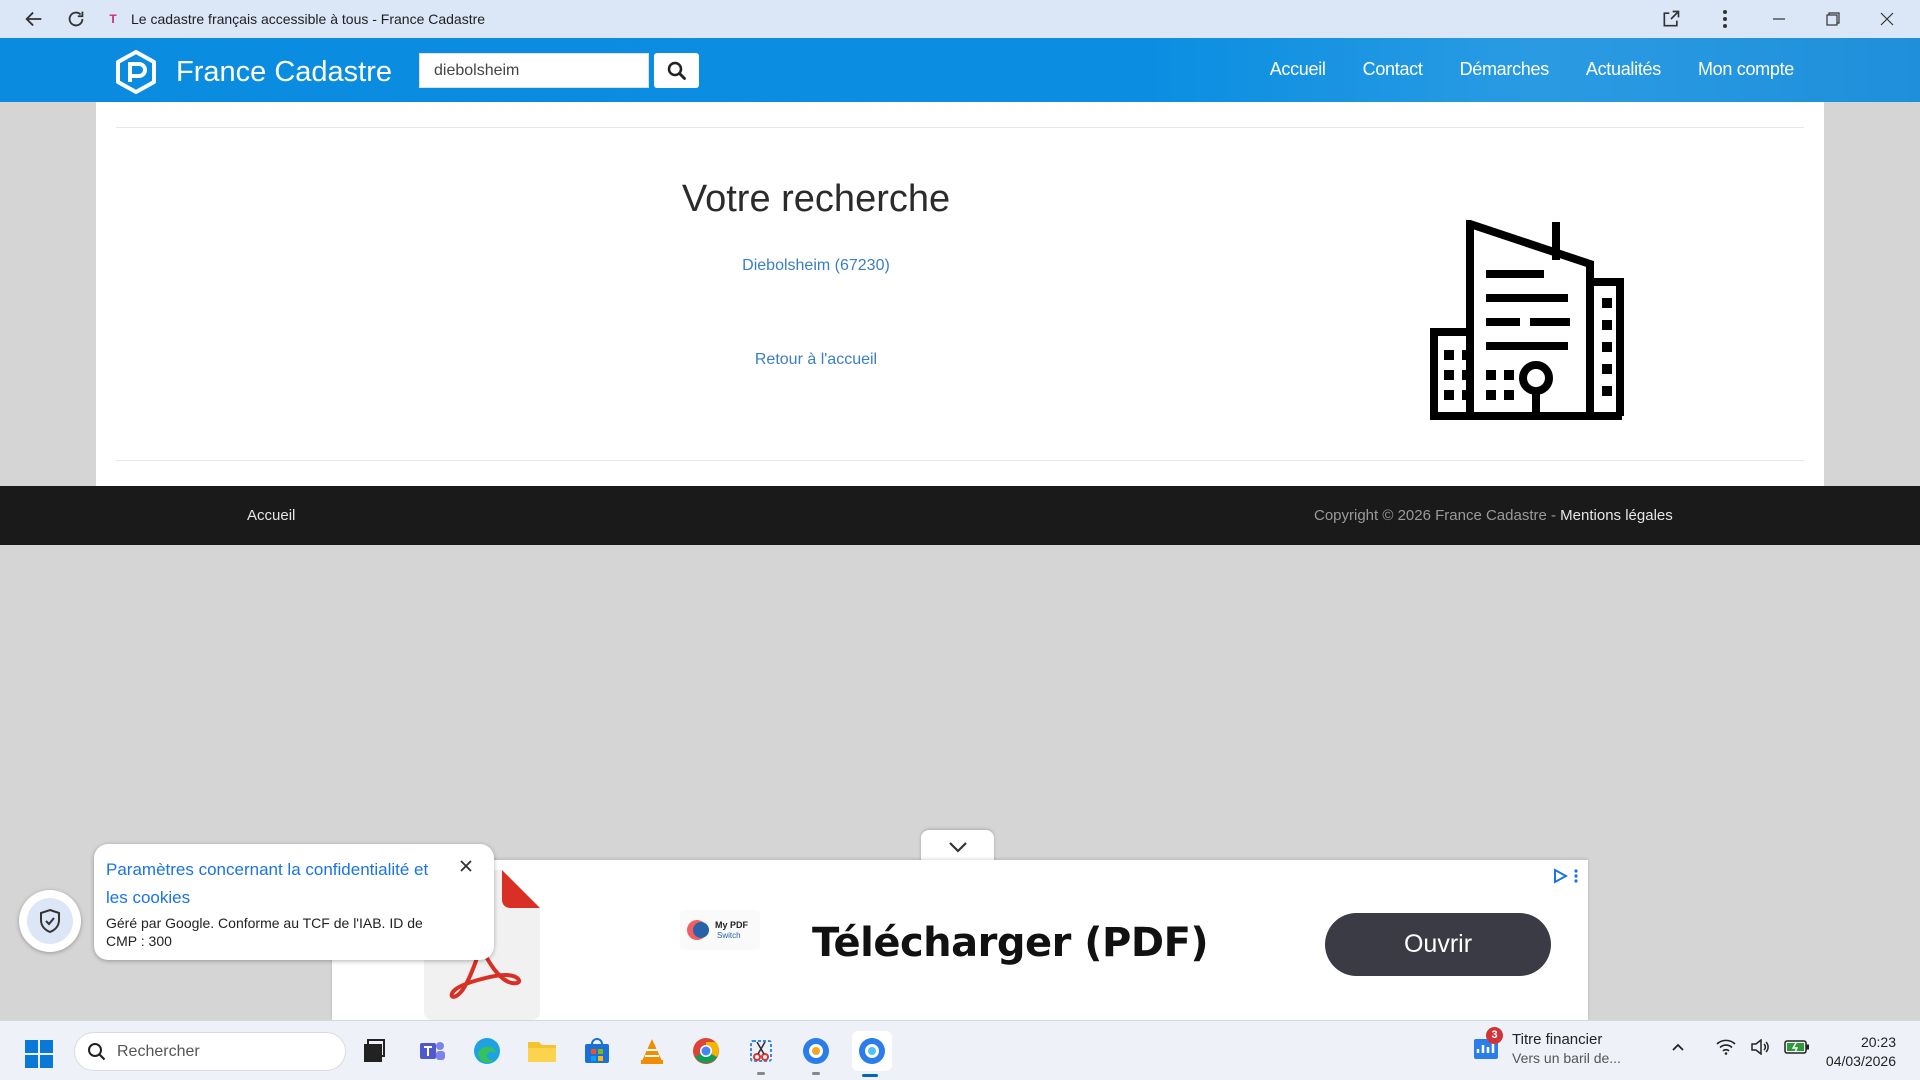 The height and width of the screenshot is (1080, 1920). I want to click on ad-choices-icon, so click(1561, 876).